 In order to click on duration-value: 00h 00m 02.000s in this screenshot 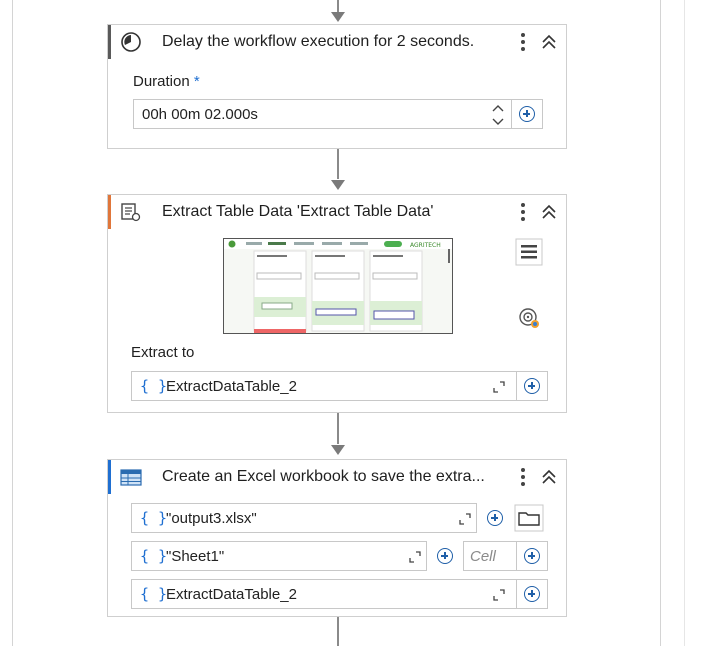, I will do `click(200, 114)`.